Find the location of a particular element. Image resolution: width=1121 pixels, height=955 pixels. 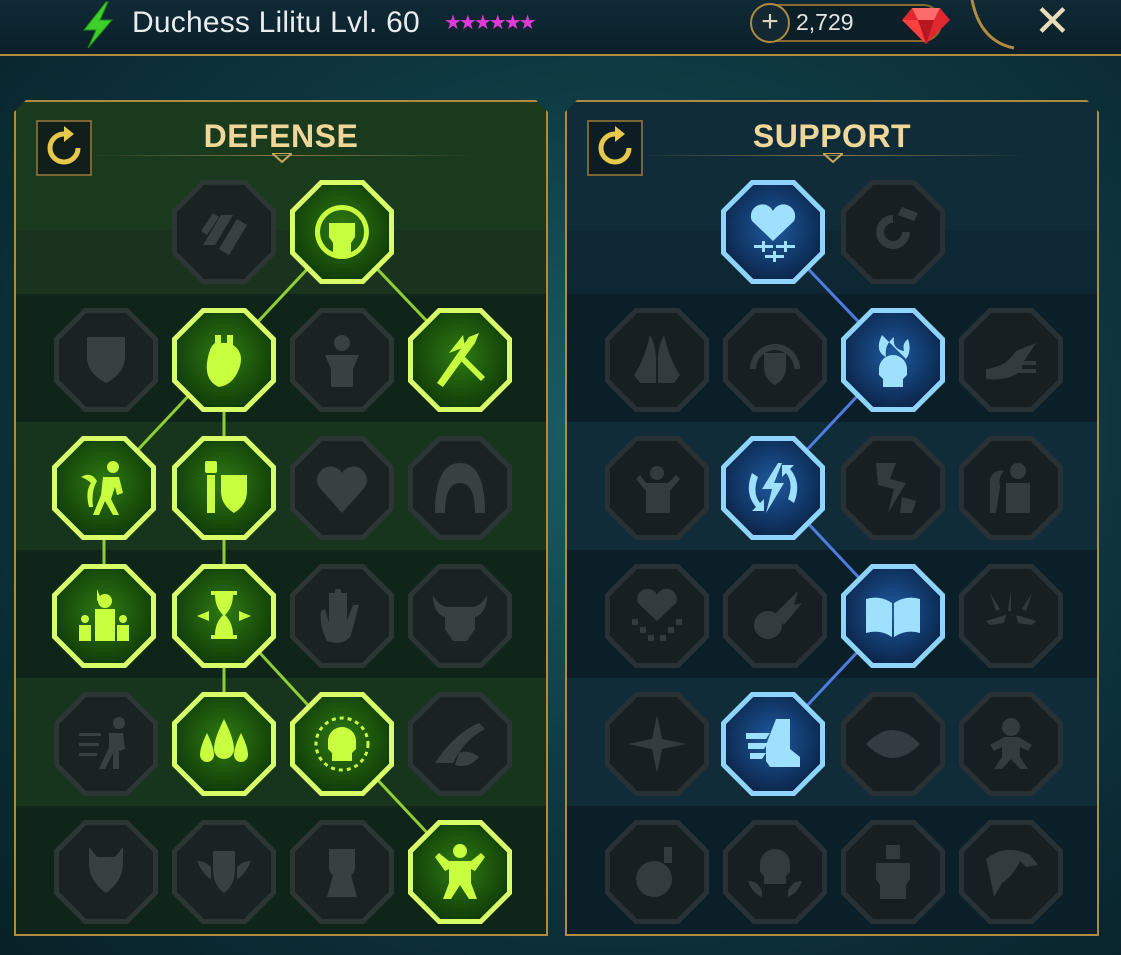

flexing-figure-icon is located at coordinates (460, 872).